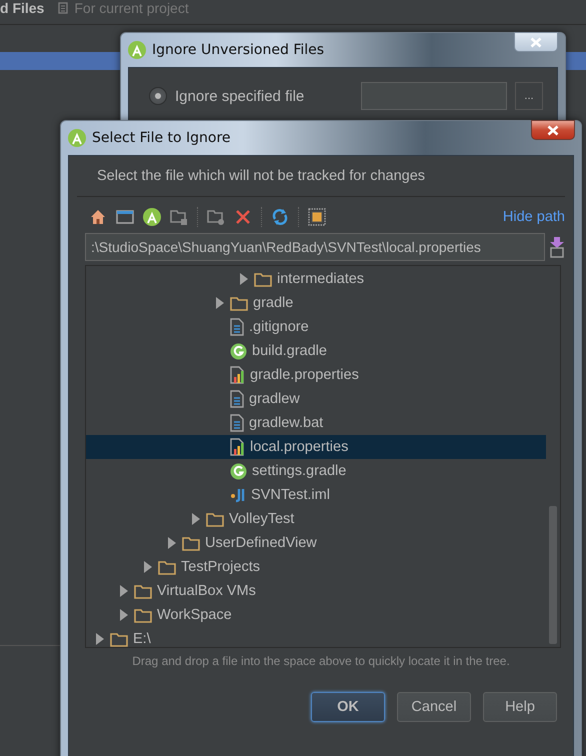  I want to click on close-button, so click(553, 130).